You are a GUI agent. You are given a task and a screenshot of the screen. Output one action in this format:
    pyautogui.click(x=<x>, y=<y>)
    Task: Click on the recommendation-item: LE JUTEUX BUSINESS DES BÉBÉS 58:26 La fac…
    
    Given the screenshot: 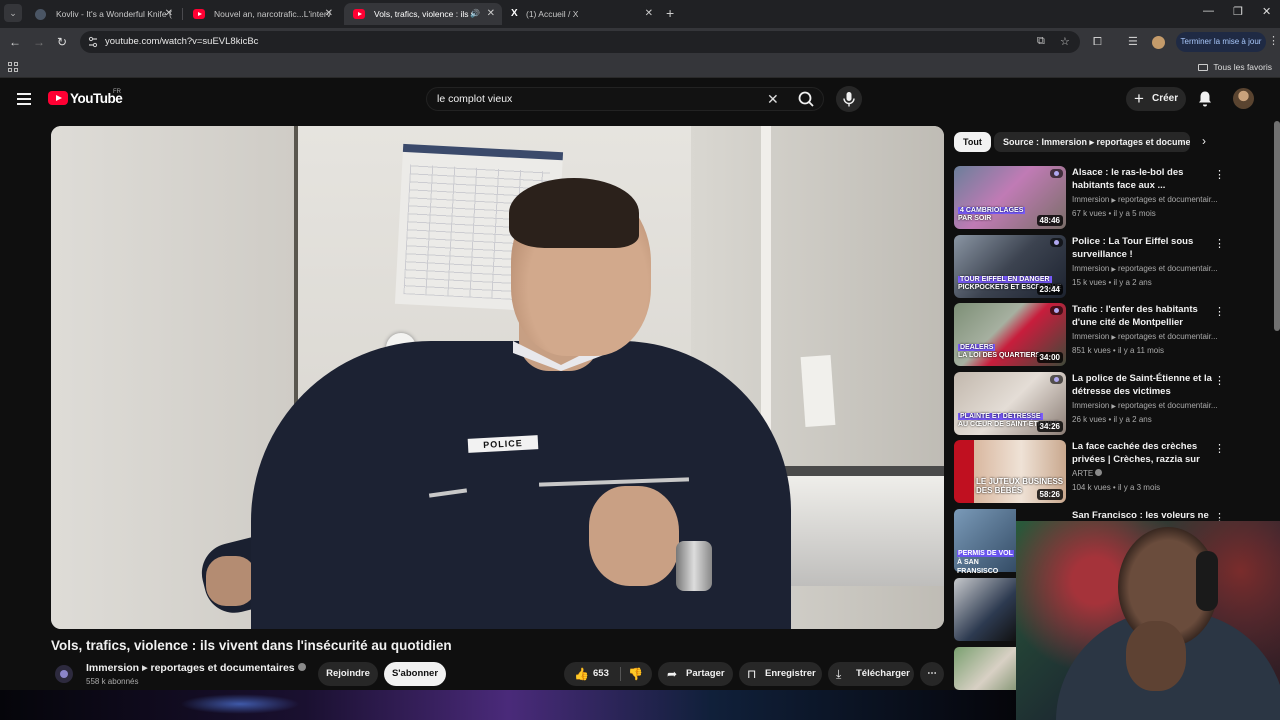 What is the action you would take?
    pyautogui.click(x=1094, y=472)
    